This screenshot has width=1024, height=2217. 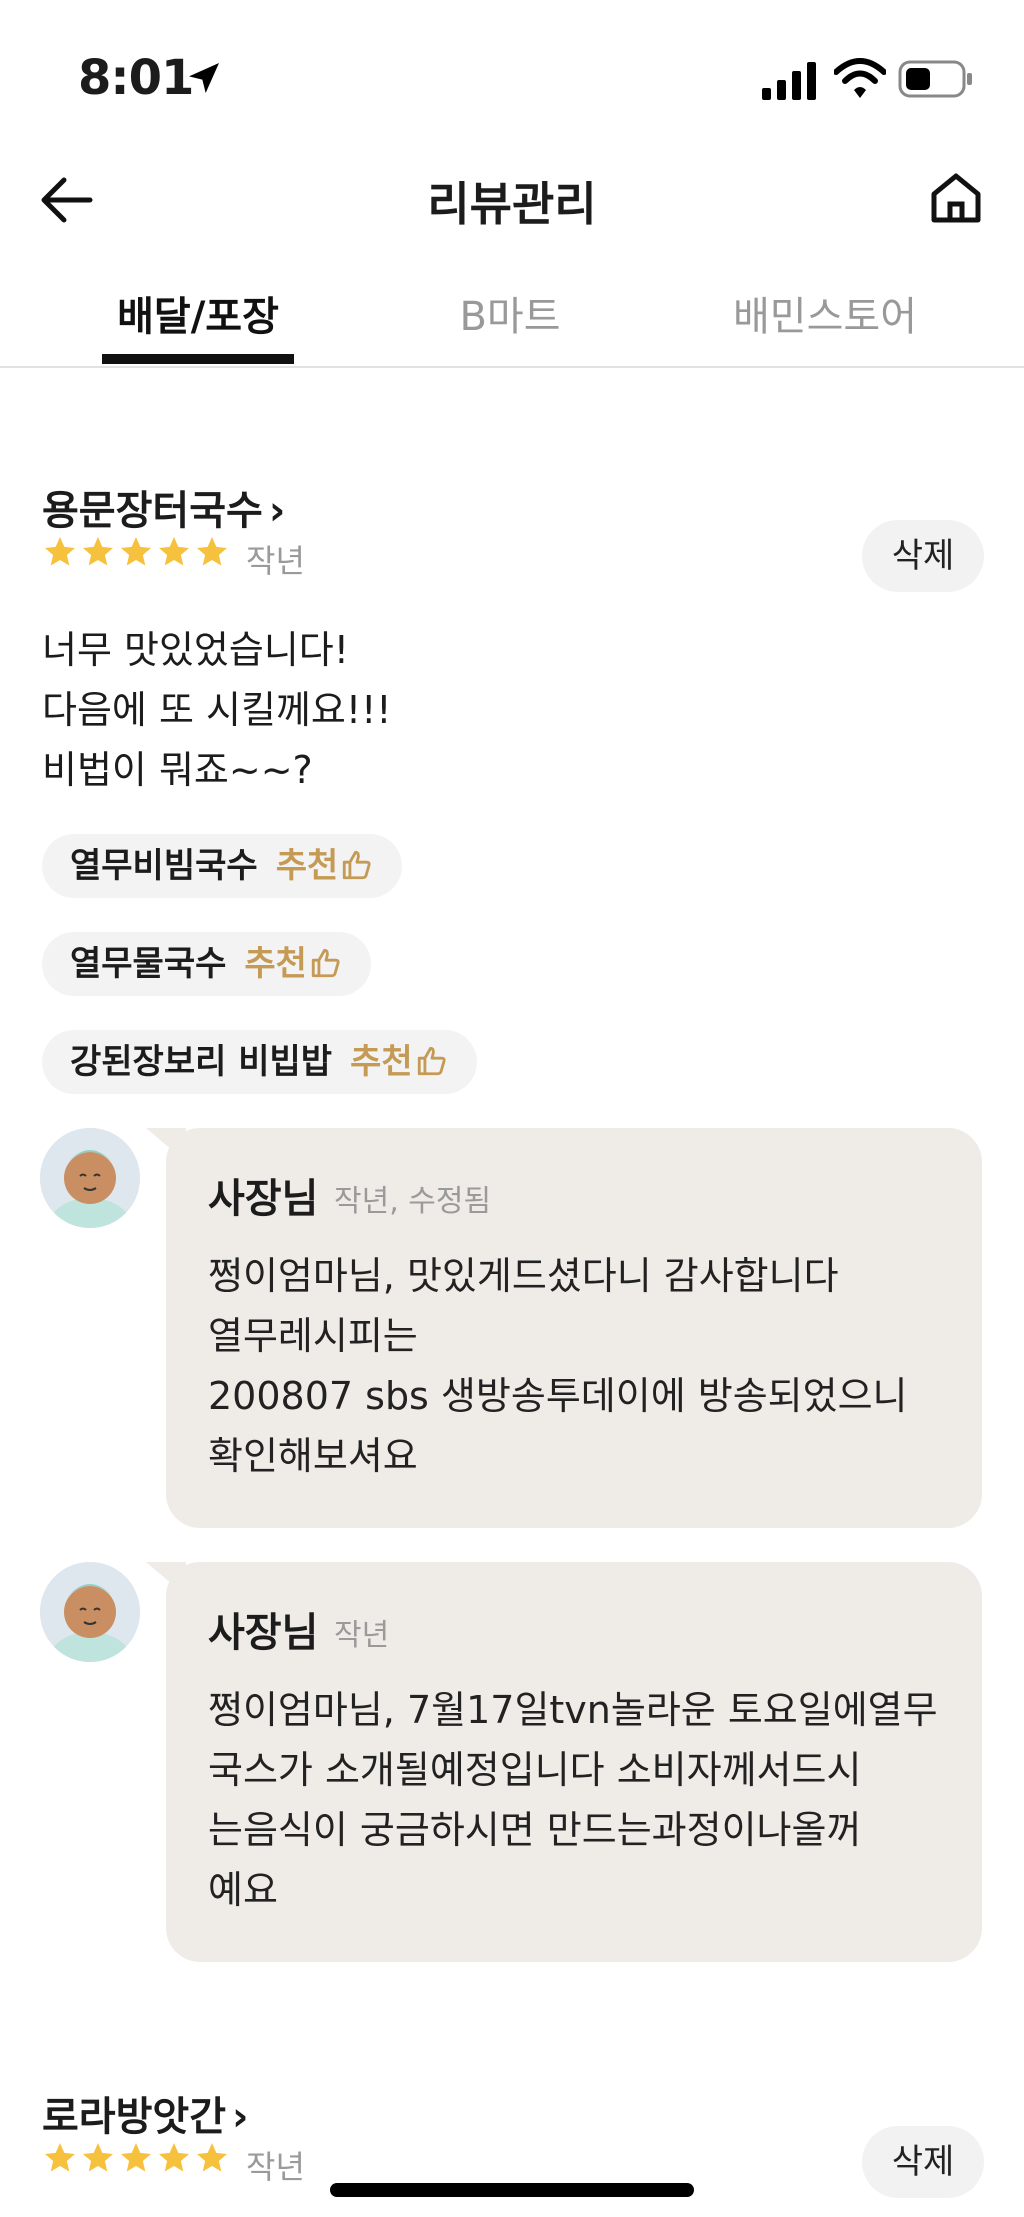 I want to click on tab-baemin-store: 배민스토어, so click(x=825, y=325).